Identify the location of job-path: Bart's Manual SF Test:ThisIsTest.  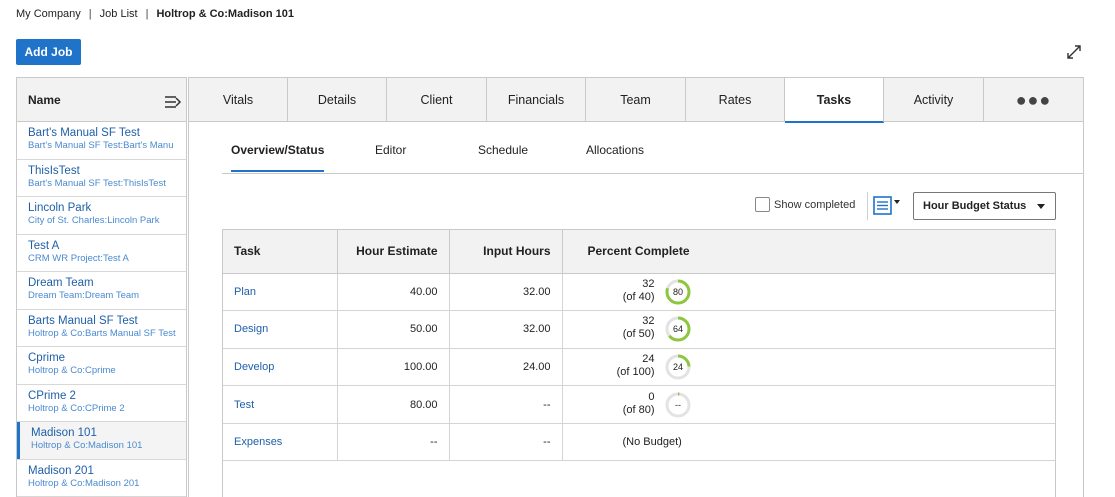
(97, 183).